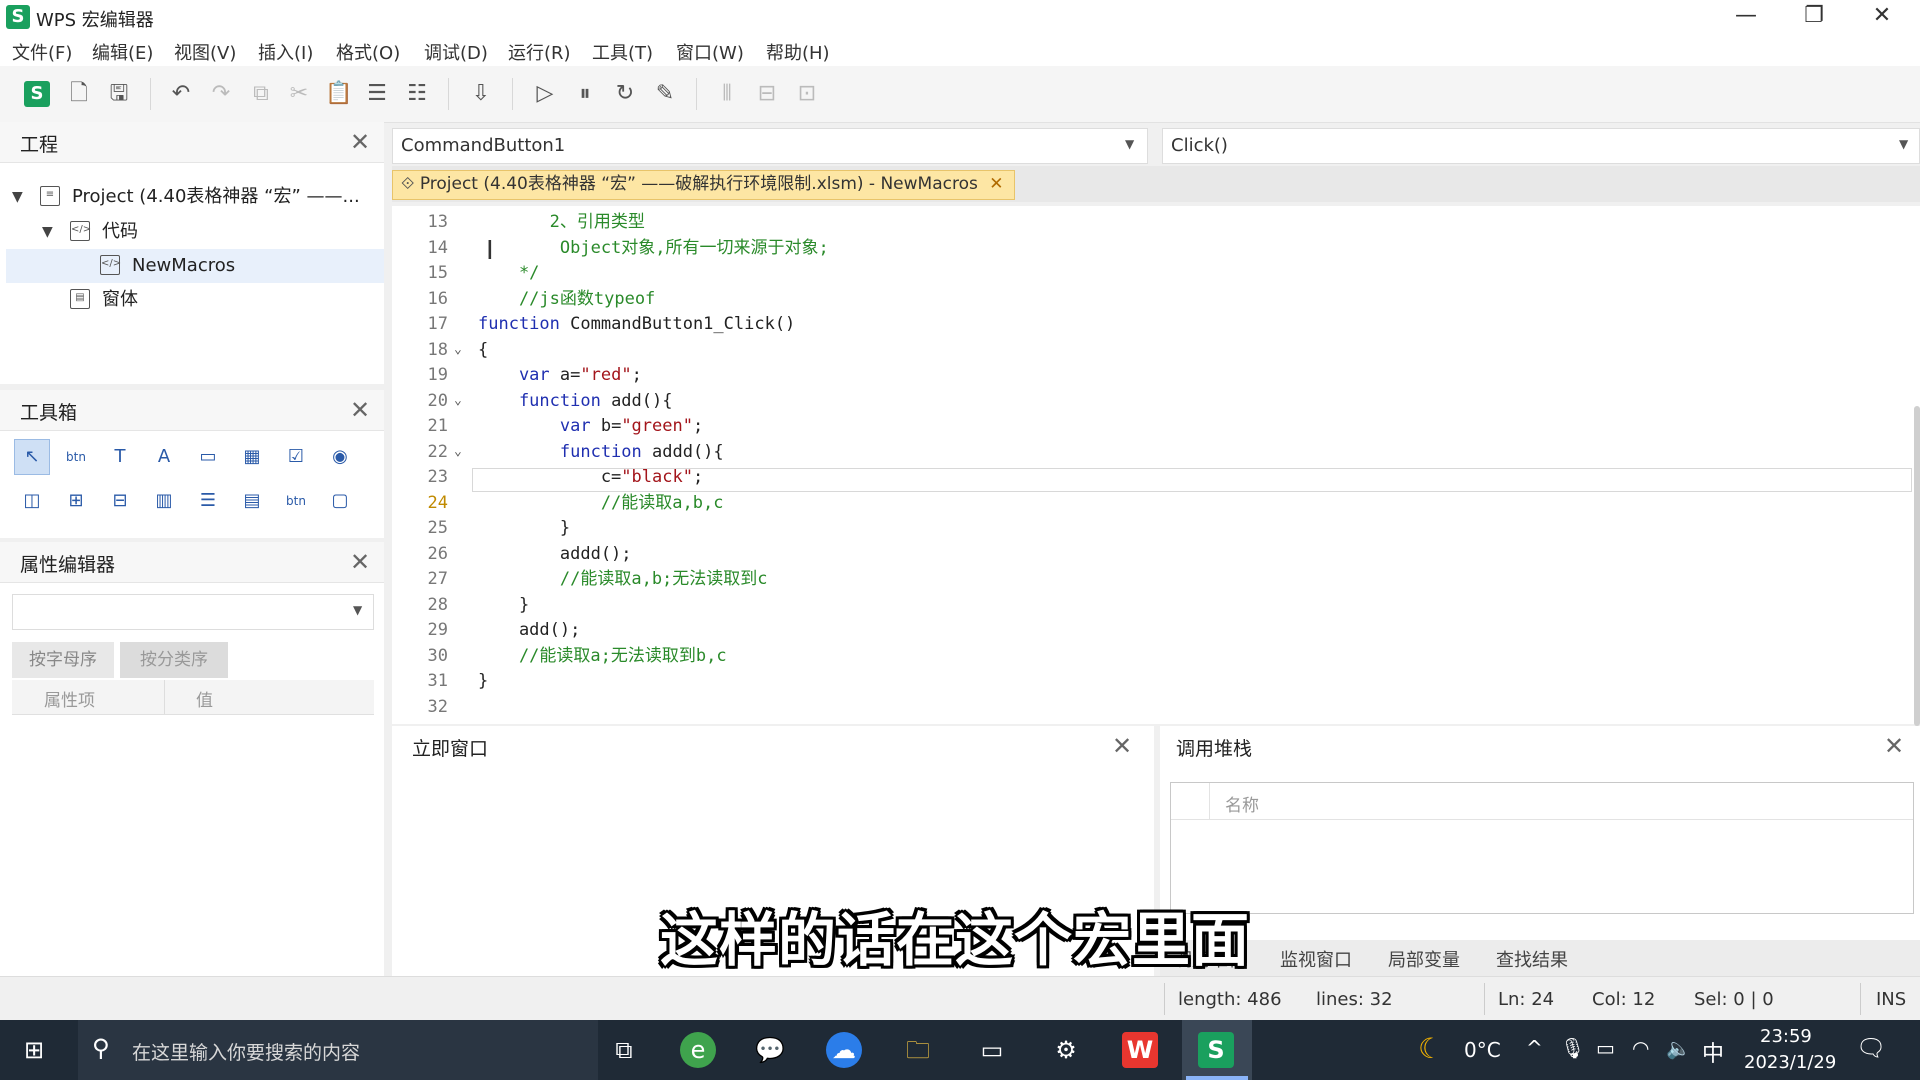 Image resolution: width=1920 pixels, height=1080 pixels. Describe the element at coordinates (120, 457) in the screenshot. I see `textbox-tool-icon: T` at that location.